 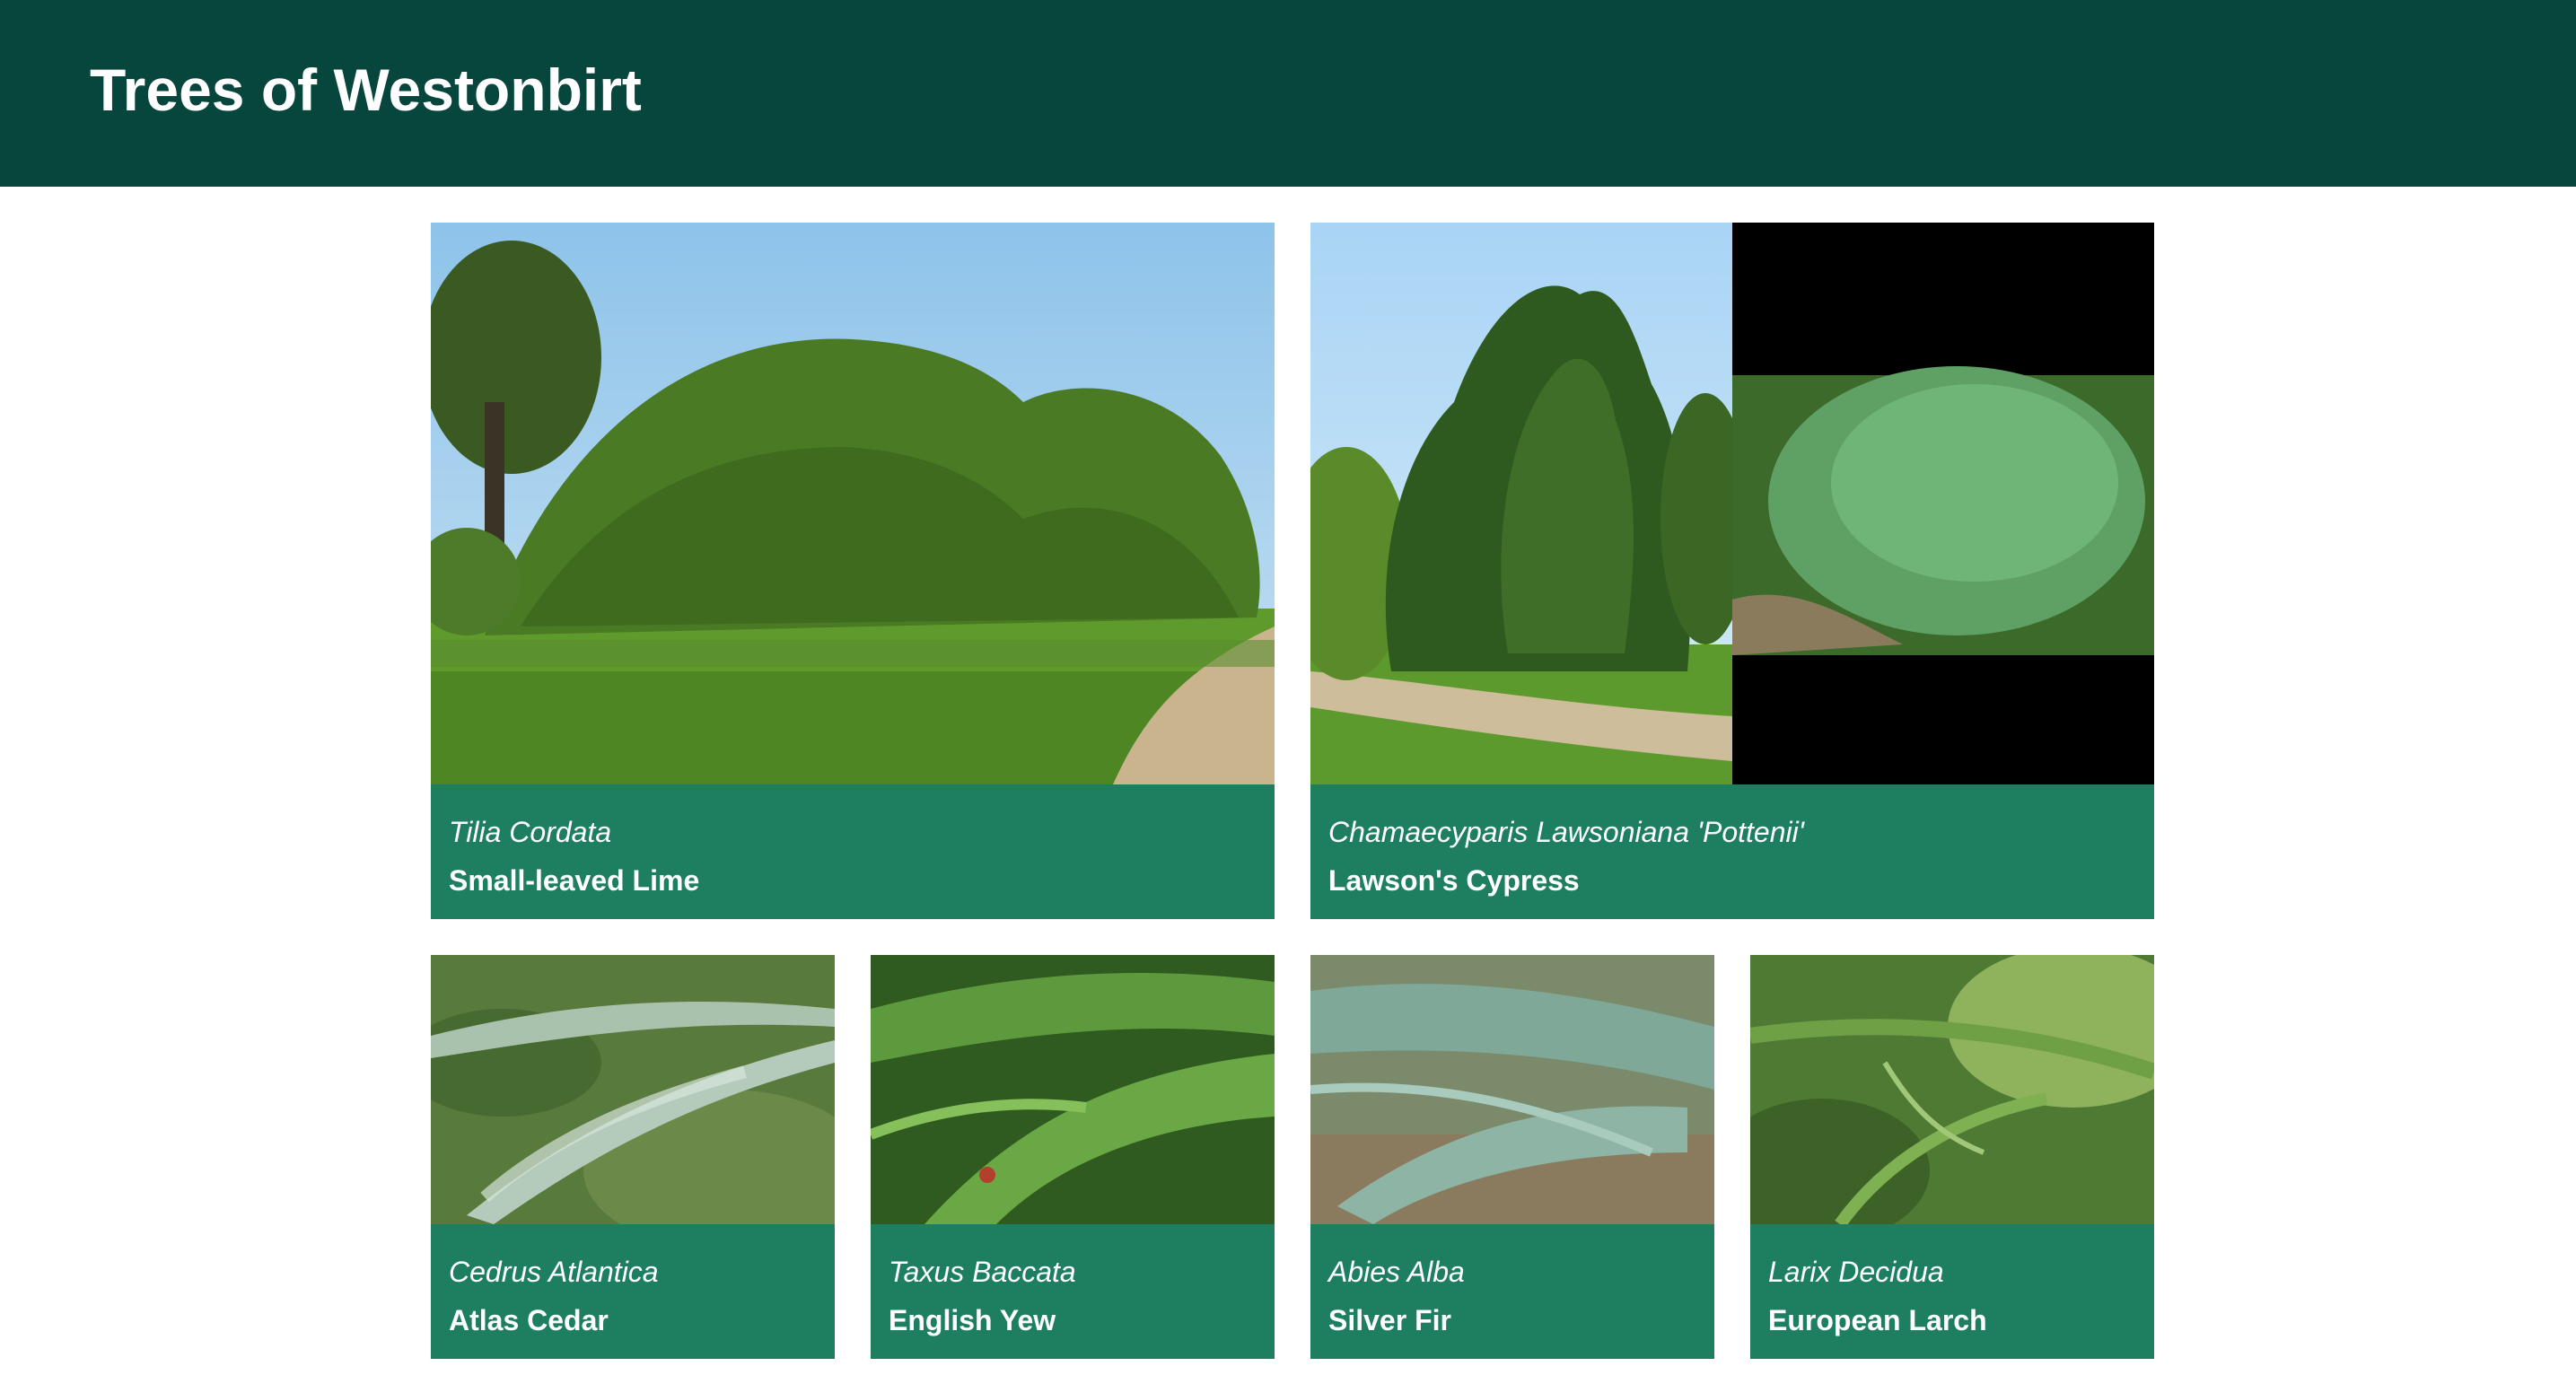 I want to click on tree-card-silver-fir: Abies Alba Silver Fir, so click(x=1512, y=1157).